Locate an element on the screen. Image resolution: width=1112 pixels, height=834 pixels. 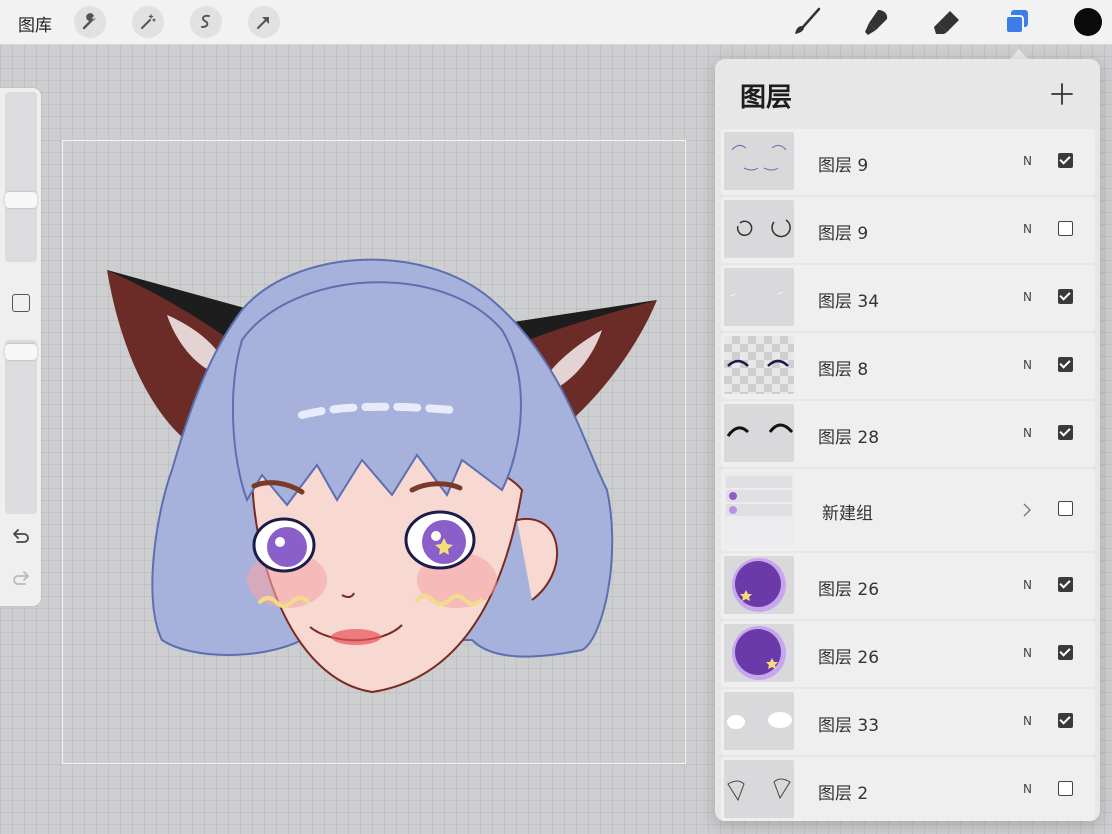
layers-icon is located at coordinates (1016, 22).